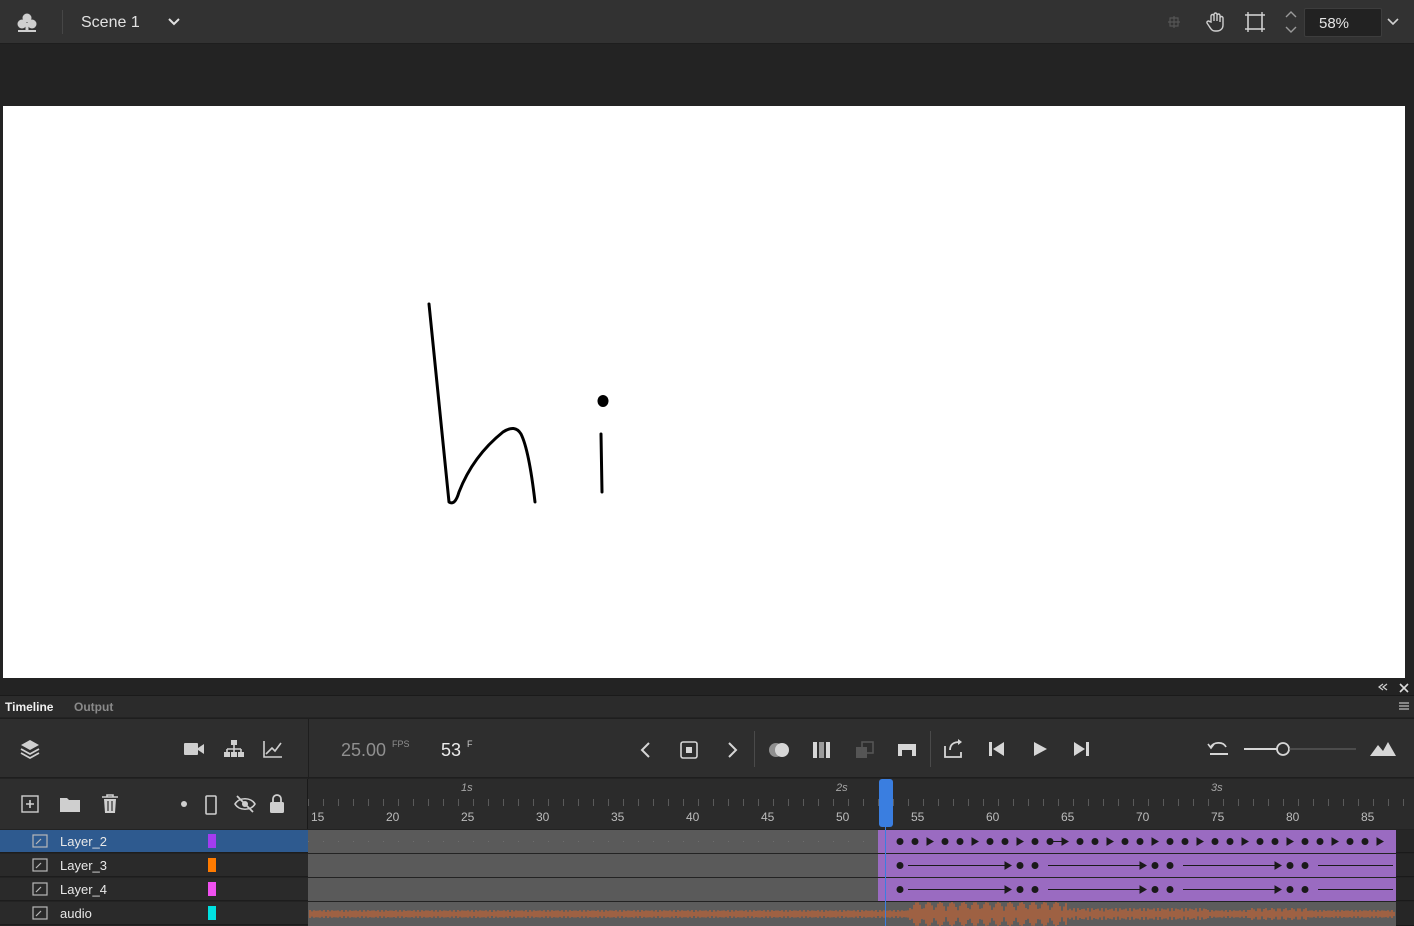 The height and width of the screenshot is (926, 1414). I want to click on layer-name: audio, so click(76, 913).